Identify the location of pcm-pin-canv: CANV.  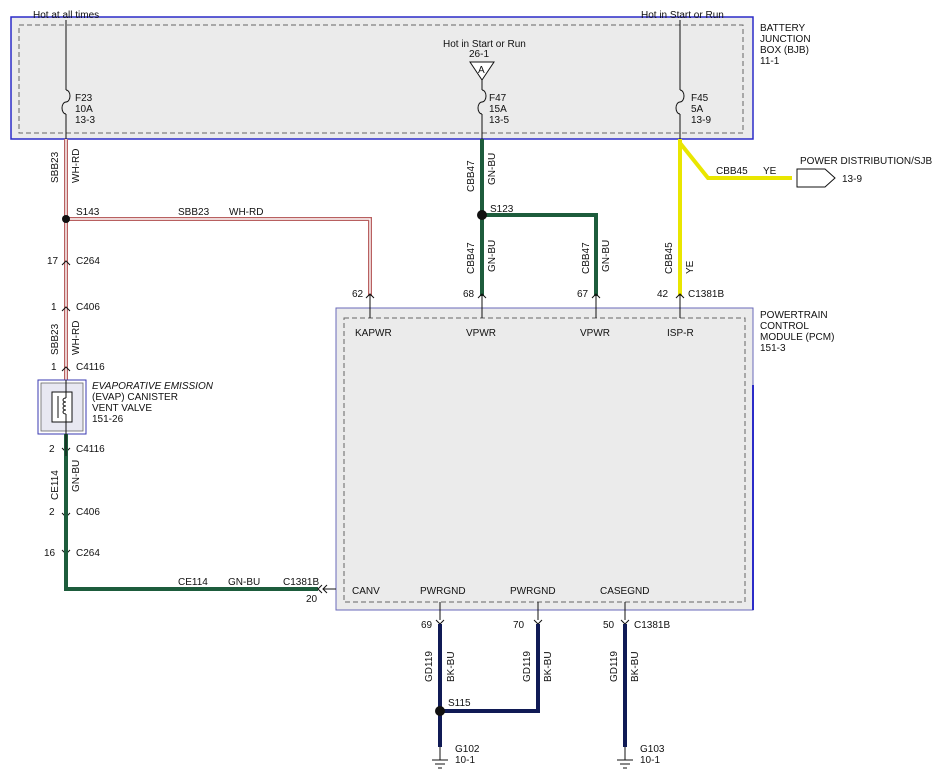
(366, 591).